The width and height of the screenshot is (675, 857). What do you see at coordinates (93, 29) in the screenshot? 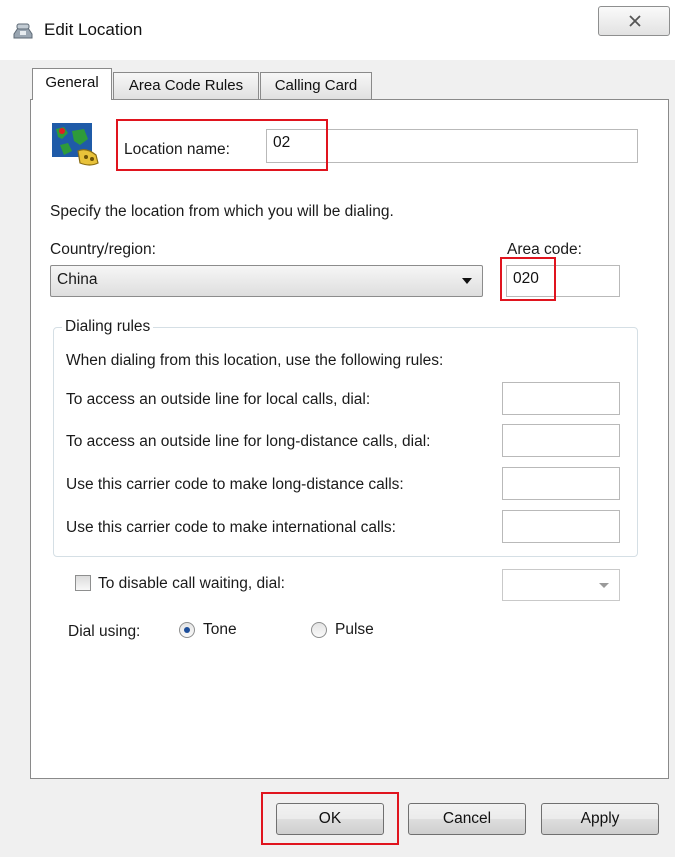
I see `window-title: Edit Location` at bounding box center [93, 29].